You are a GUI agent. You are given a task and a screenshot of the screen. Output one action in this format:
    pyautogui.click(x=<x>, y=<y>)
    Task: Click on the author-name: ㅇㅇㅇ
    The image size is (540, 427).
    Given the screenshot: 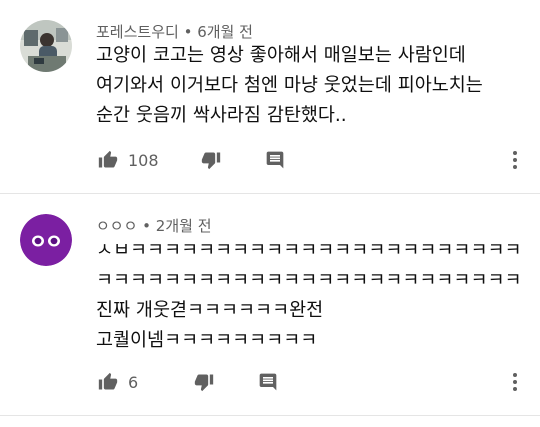 What is the action you would take?
    pyautogui.click(x=116, y=226)
    